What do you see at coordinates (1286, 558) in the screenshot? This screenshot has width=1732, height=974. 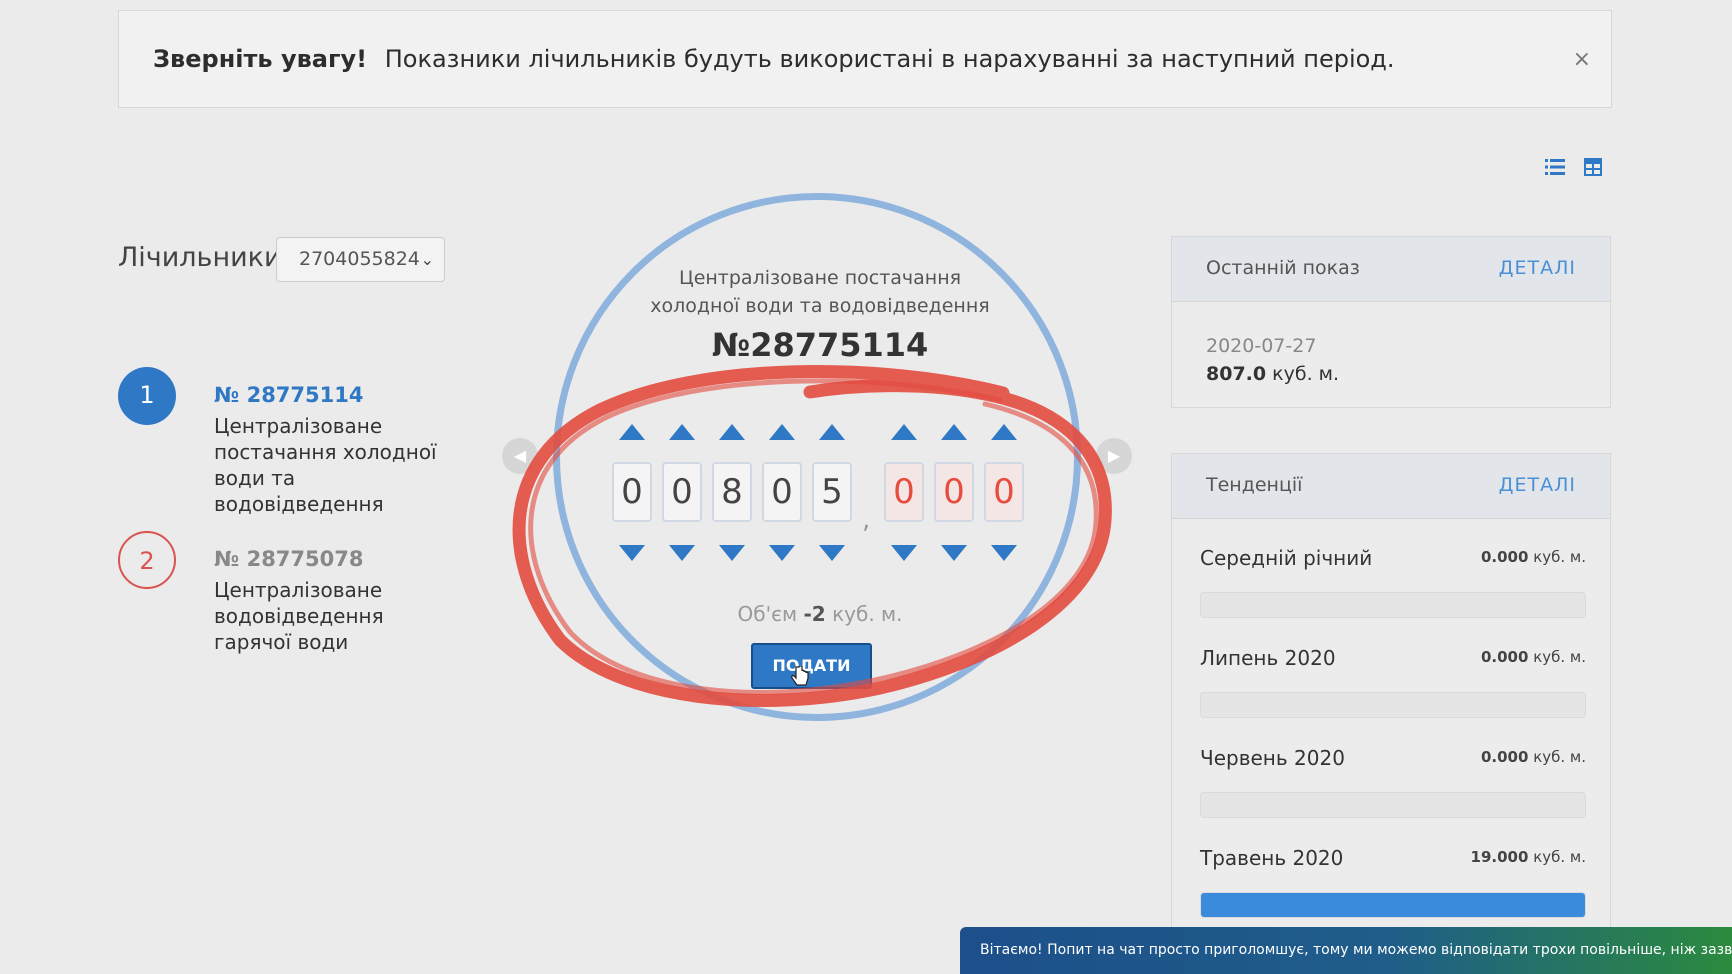 I see `trend-label: Середній річний` at bounding box center [1286, 558].